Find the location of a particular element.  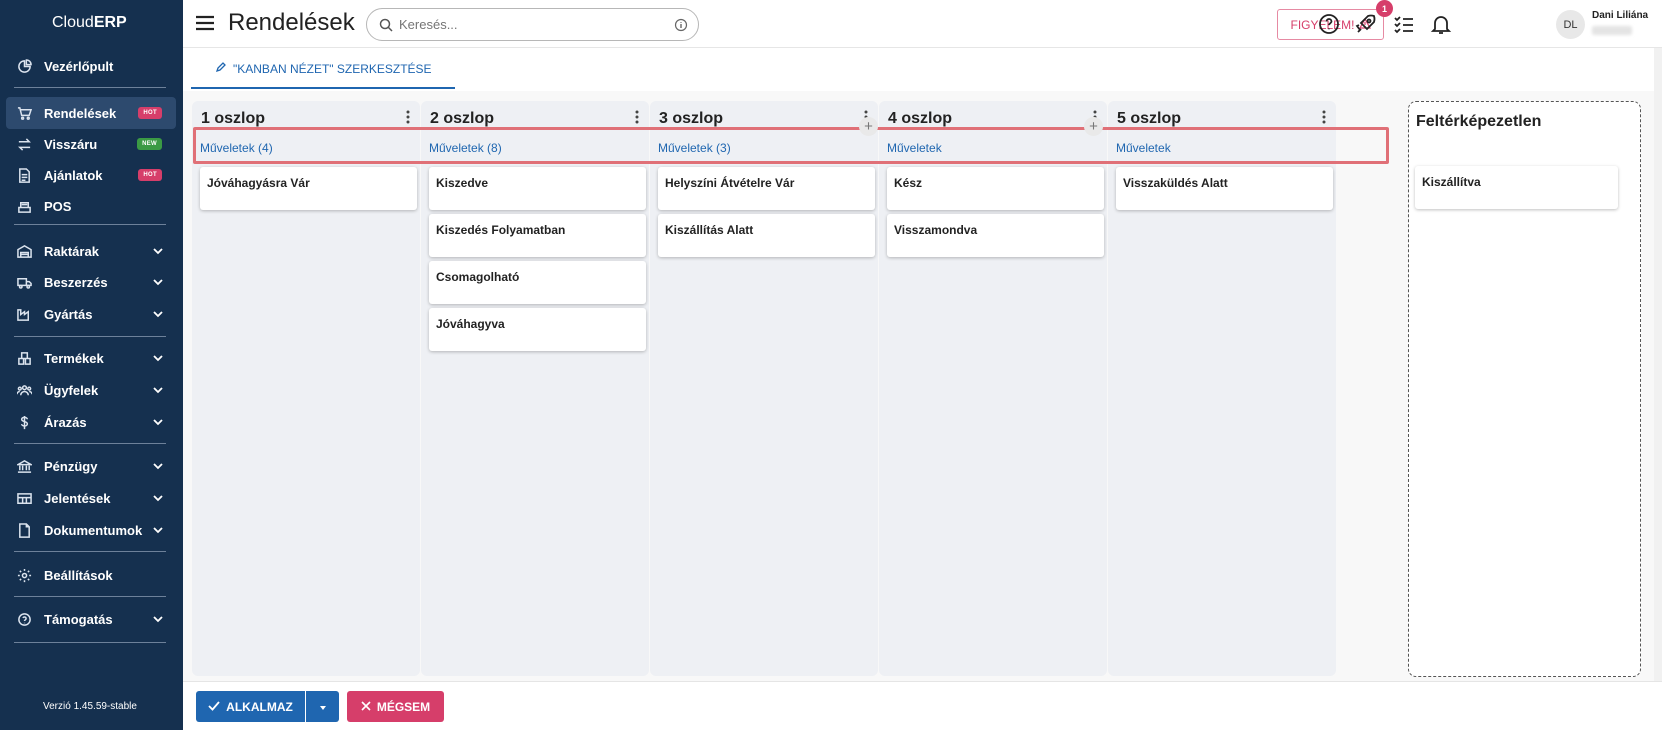

apply-label: ALKALMAZ is located at coordinates (259, 706).